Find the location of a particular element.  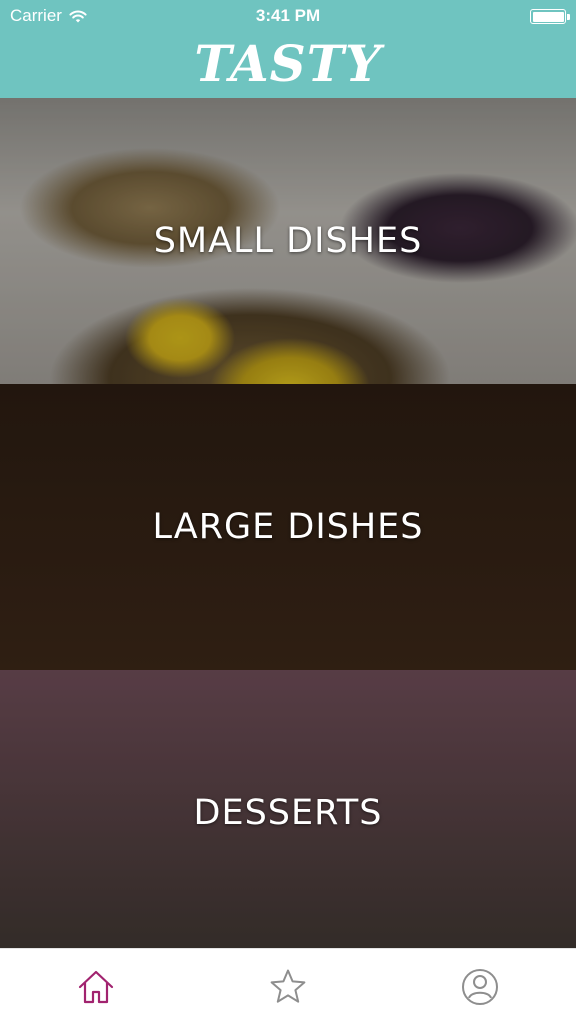

tab-profile is located at coordinates (480, 986).